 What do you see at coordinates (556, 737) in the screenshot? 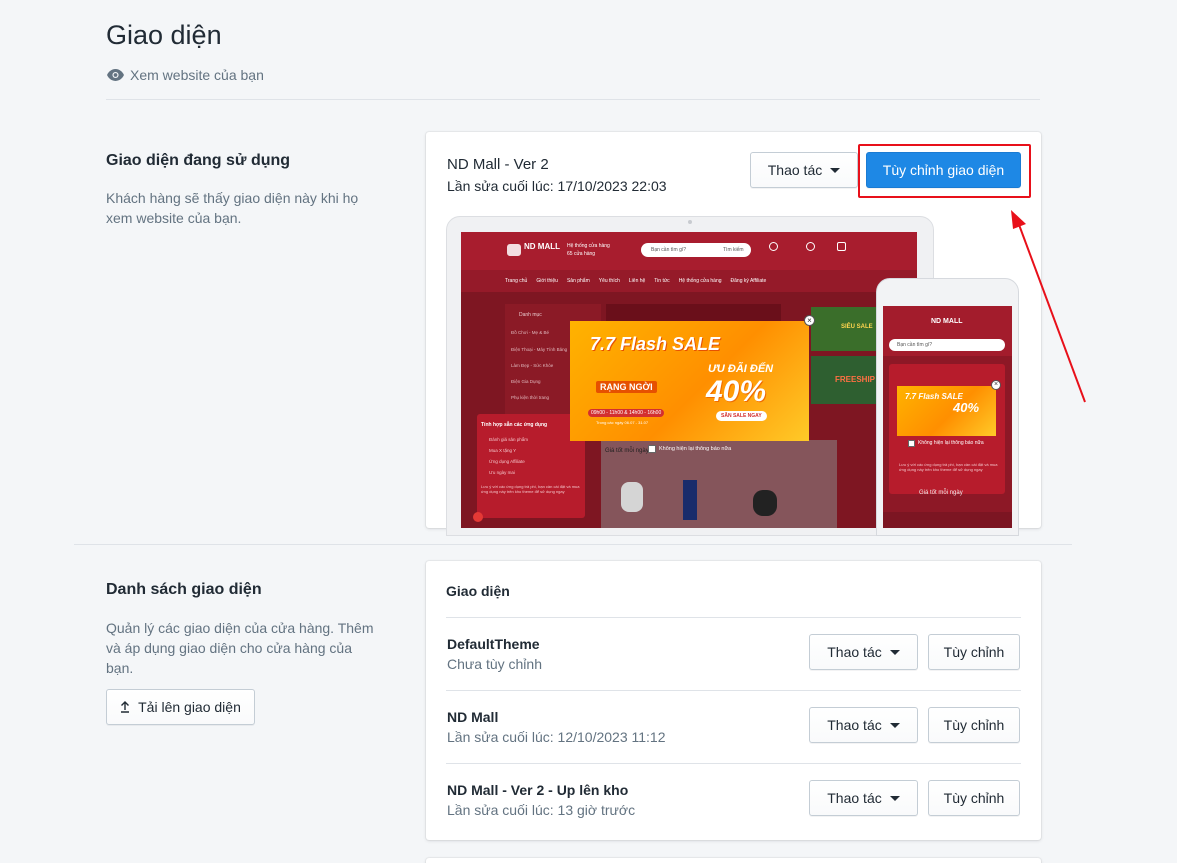
I see `theme-row-status: Lần sửa cuối lúc: 12/10/2023 11:12` at bounding box center [556, 737].